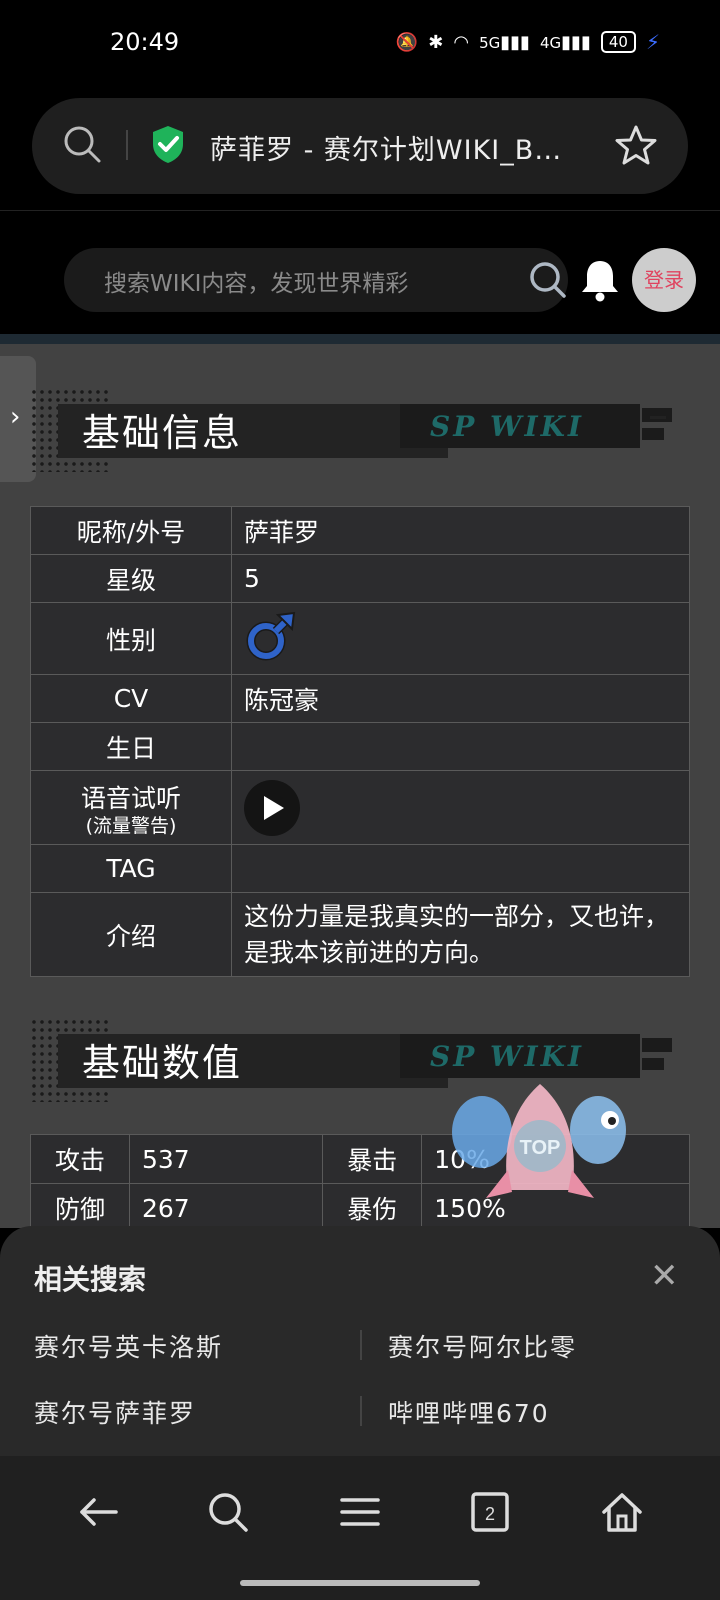  I want to click on table-value: 5, so click(460, 578).